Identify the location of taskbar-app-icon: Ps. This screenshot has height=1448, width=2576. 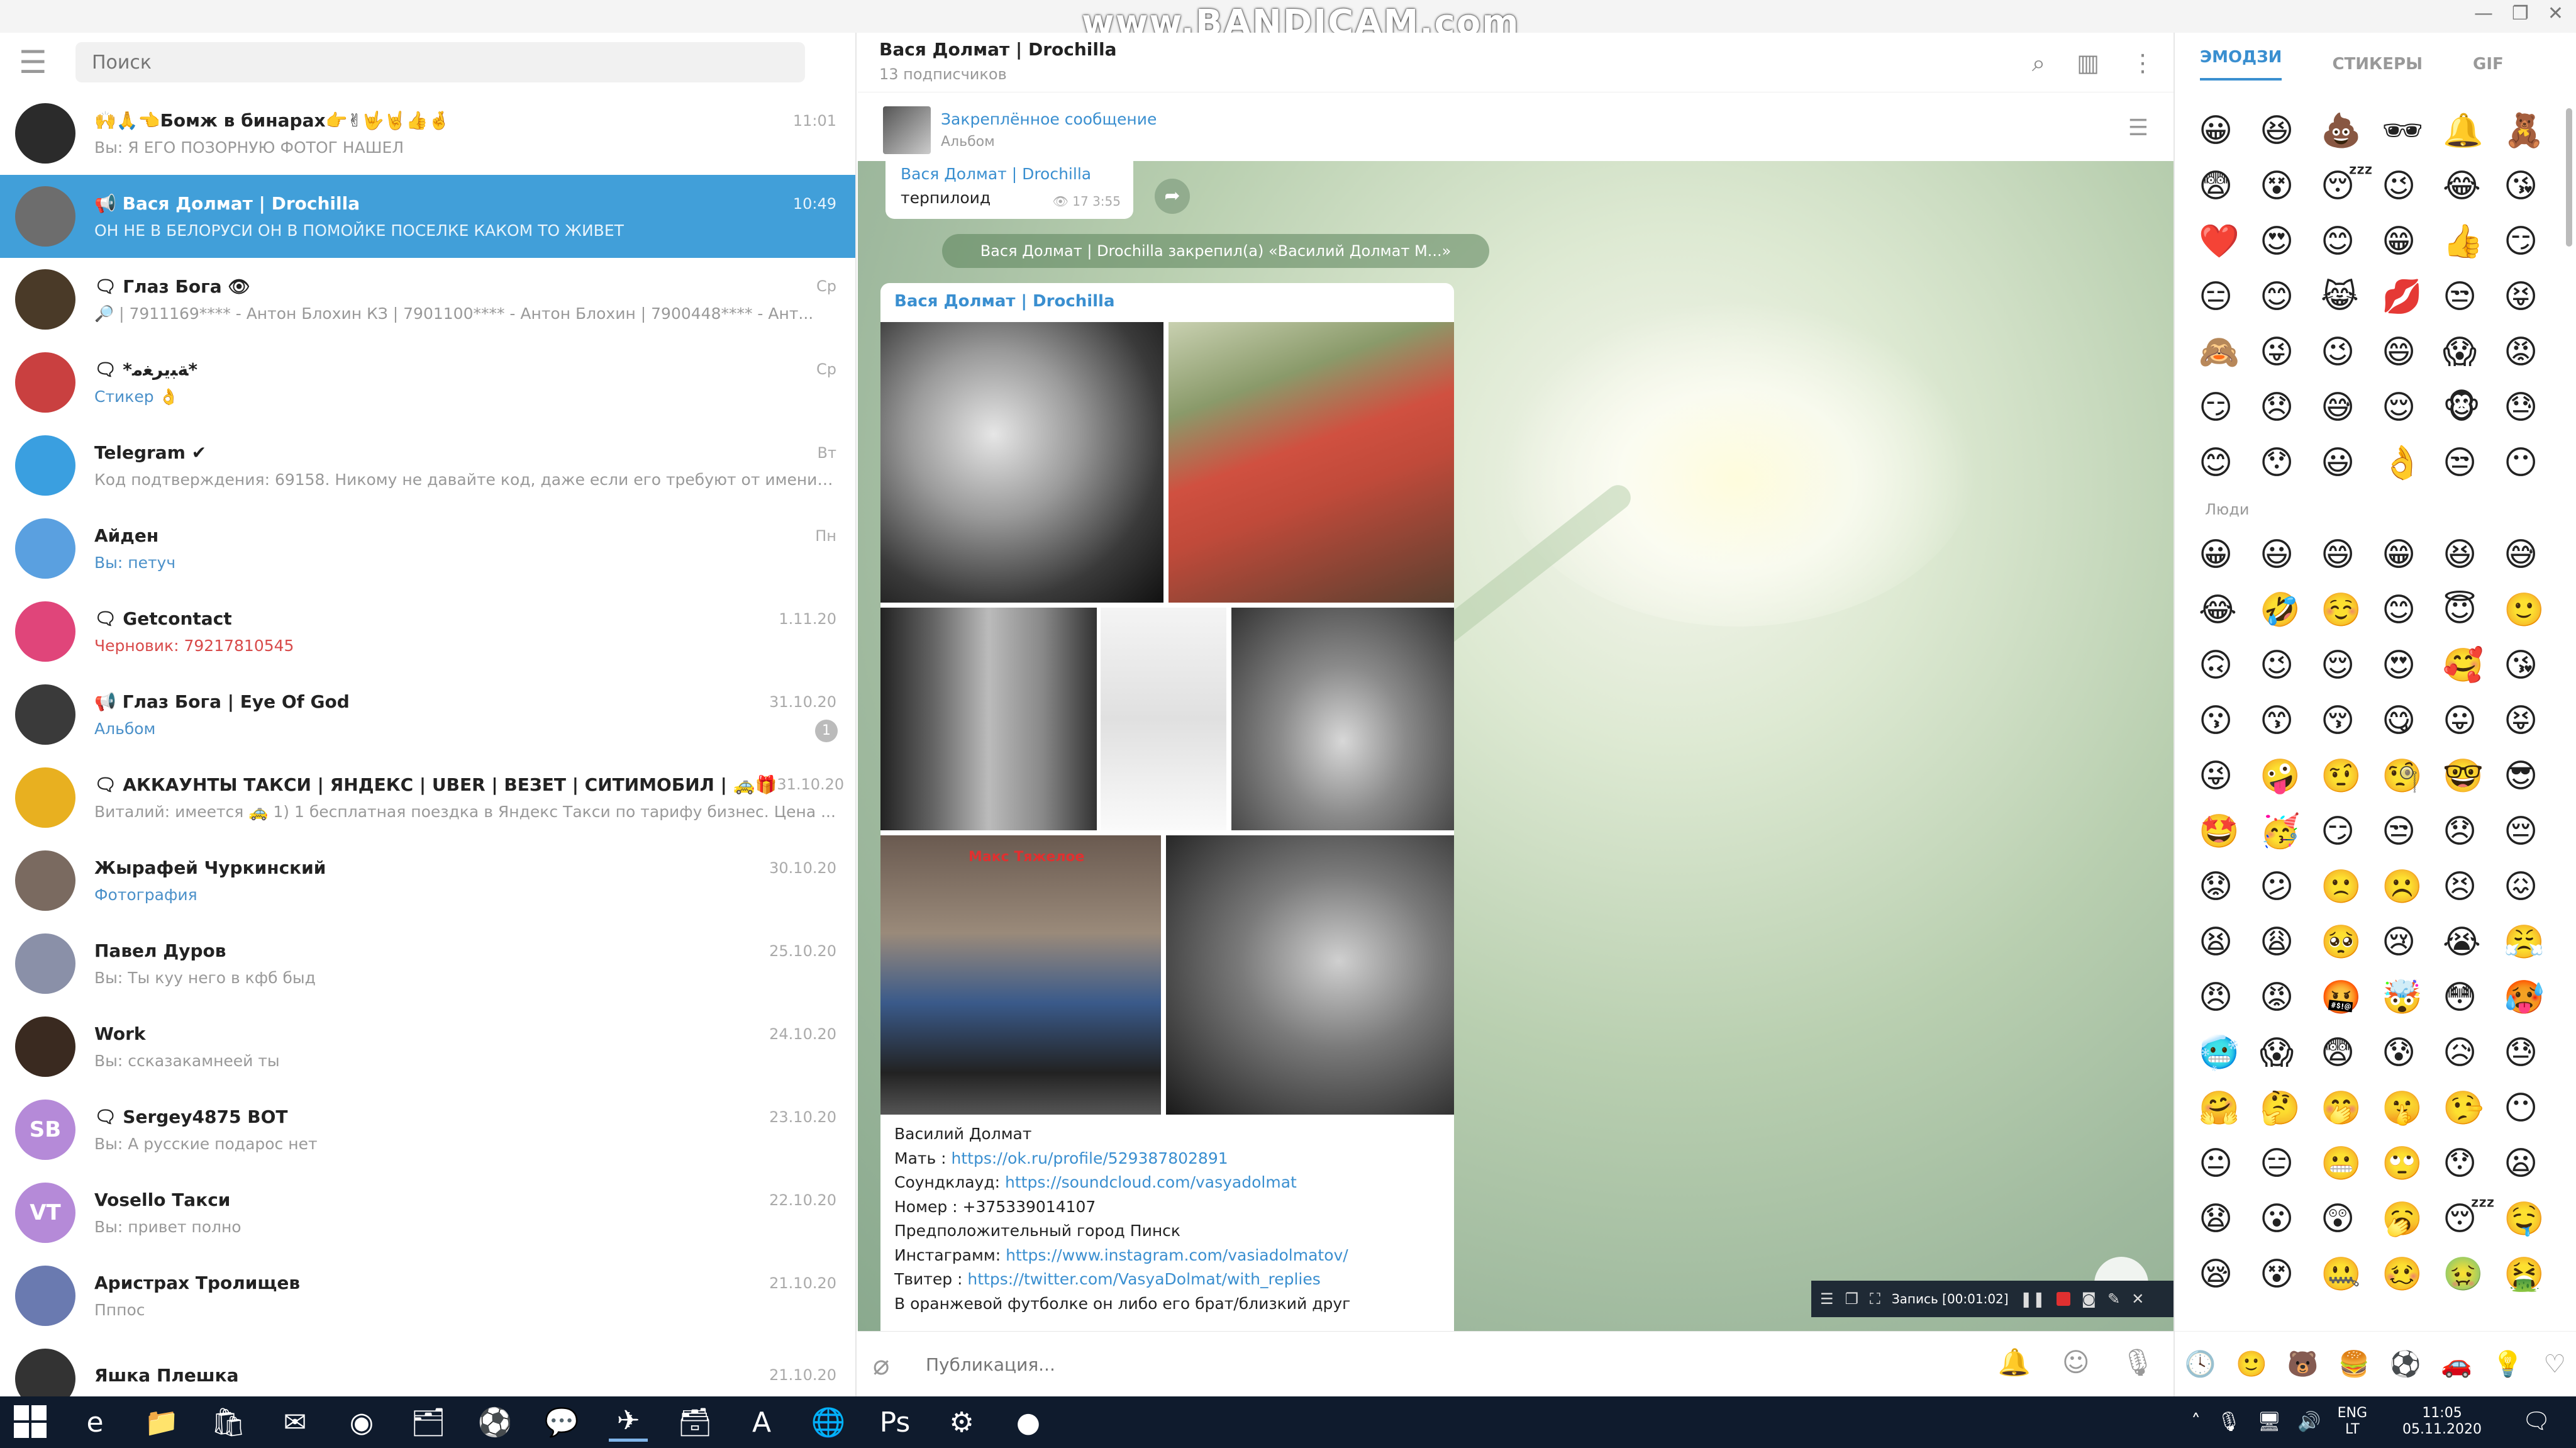
(894, 1422).